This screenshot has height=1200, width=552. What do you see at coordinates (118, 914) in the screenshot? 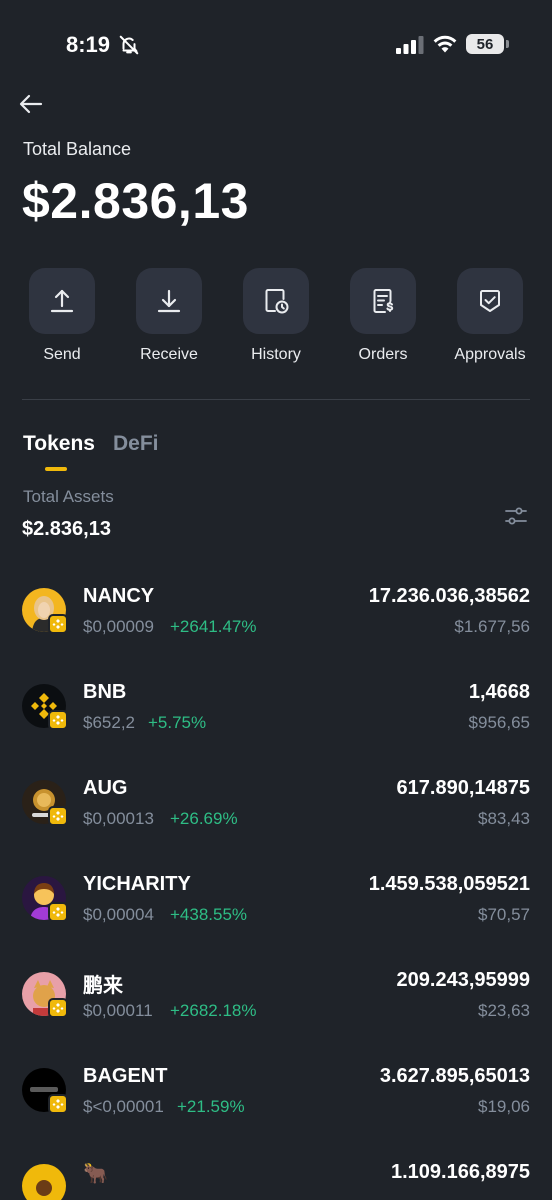
I see `token-price: $0,00004` at bounding box center [118, 914].